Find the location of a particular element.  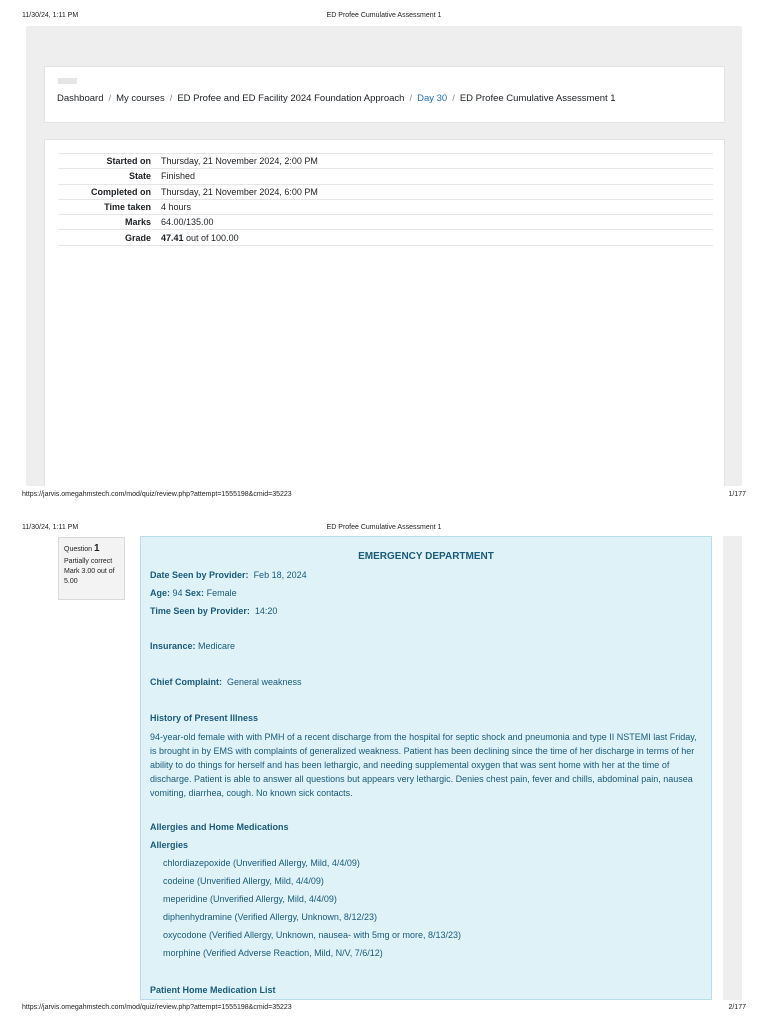

summary-value: 47.41 out of 100.00 is located at coordinates (436, 237).